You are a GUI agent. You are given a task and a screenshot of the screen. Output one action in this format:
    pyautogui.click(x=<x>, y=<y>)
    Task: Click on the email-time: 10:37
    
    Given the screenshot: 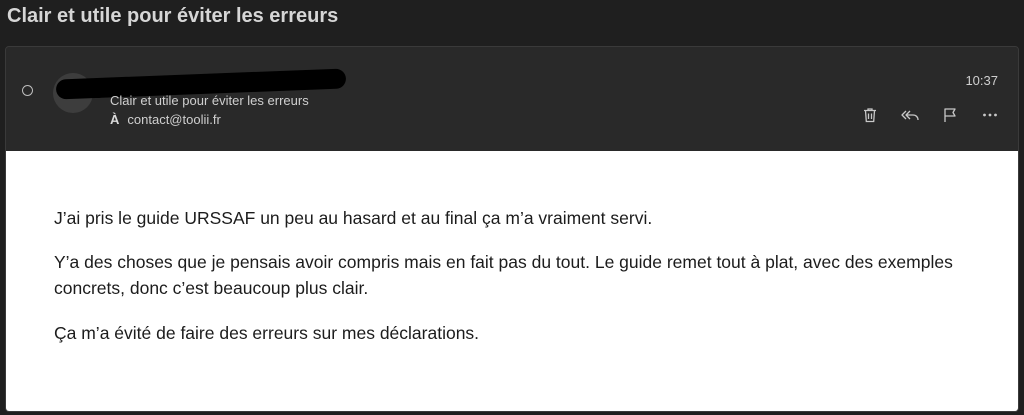 What is the action you would take?
    pyautogui.click(x=981, y=80)
    